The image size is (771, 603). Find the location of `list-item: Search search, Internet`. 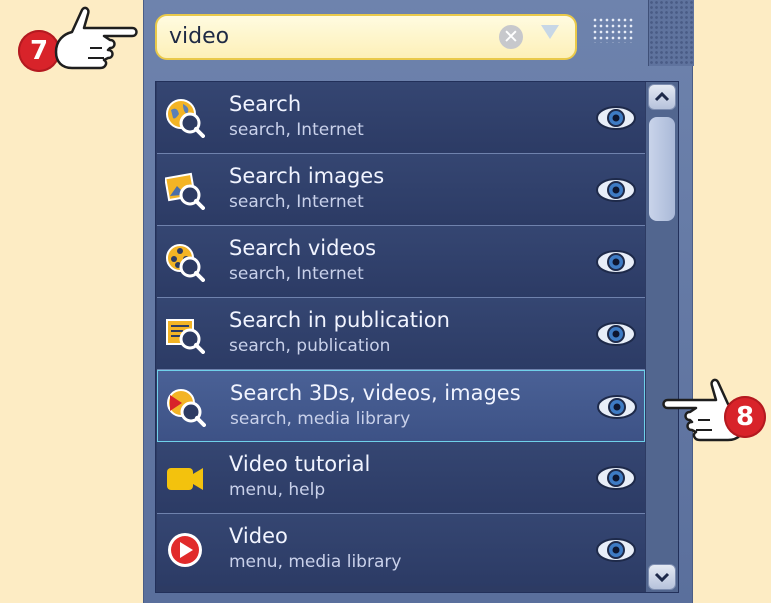

list-item: Search search, Internet is located at coordinates (401, 118).